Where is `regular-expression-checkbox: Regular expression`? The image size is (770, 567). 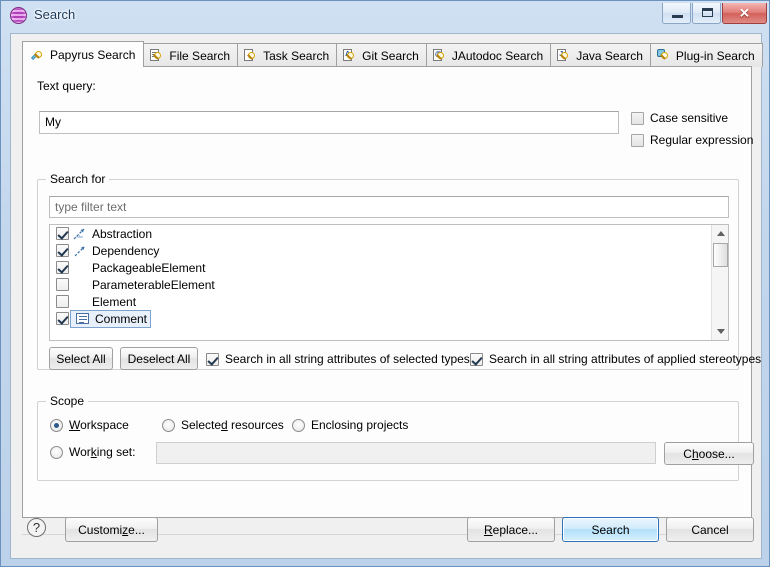 regular-expression-checkbox: Regular expression is located at coordinates (692, 140).